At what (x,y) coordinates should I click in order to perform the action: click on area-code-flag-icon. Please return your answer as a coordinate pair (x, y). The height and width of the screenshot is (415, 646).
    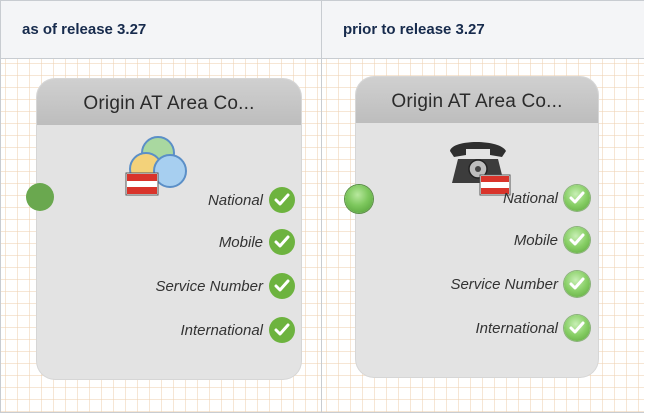
    Looking at the image, I should click on (156, 166).